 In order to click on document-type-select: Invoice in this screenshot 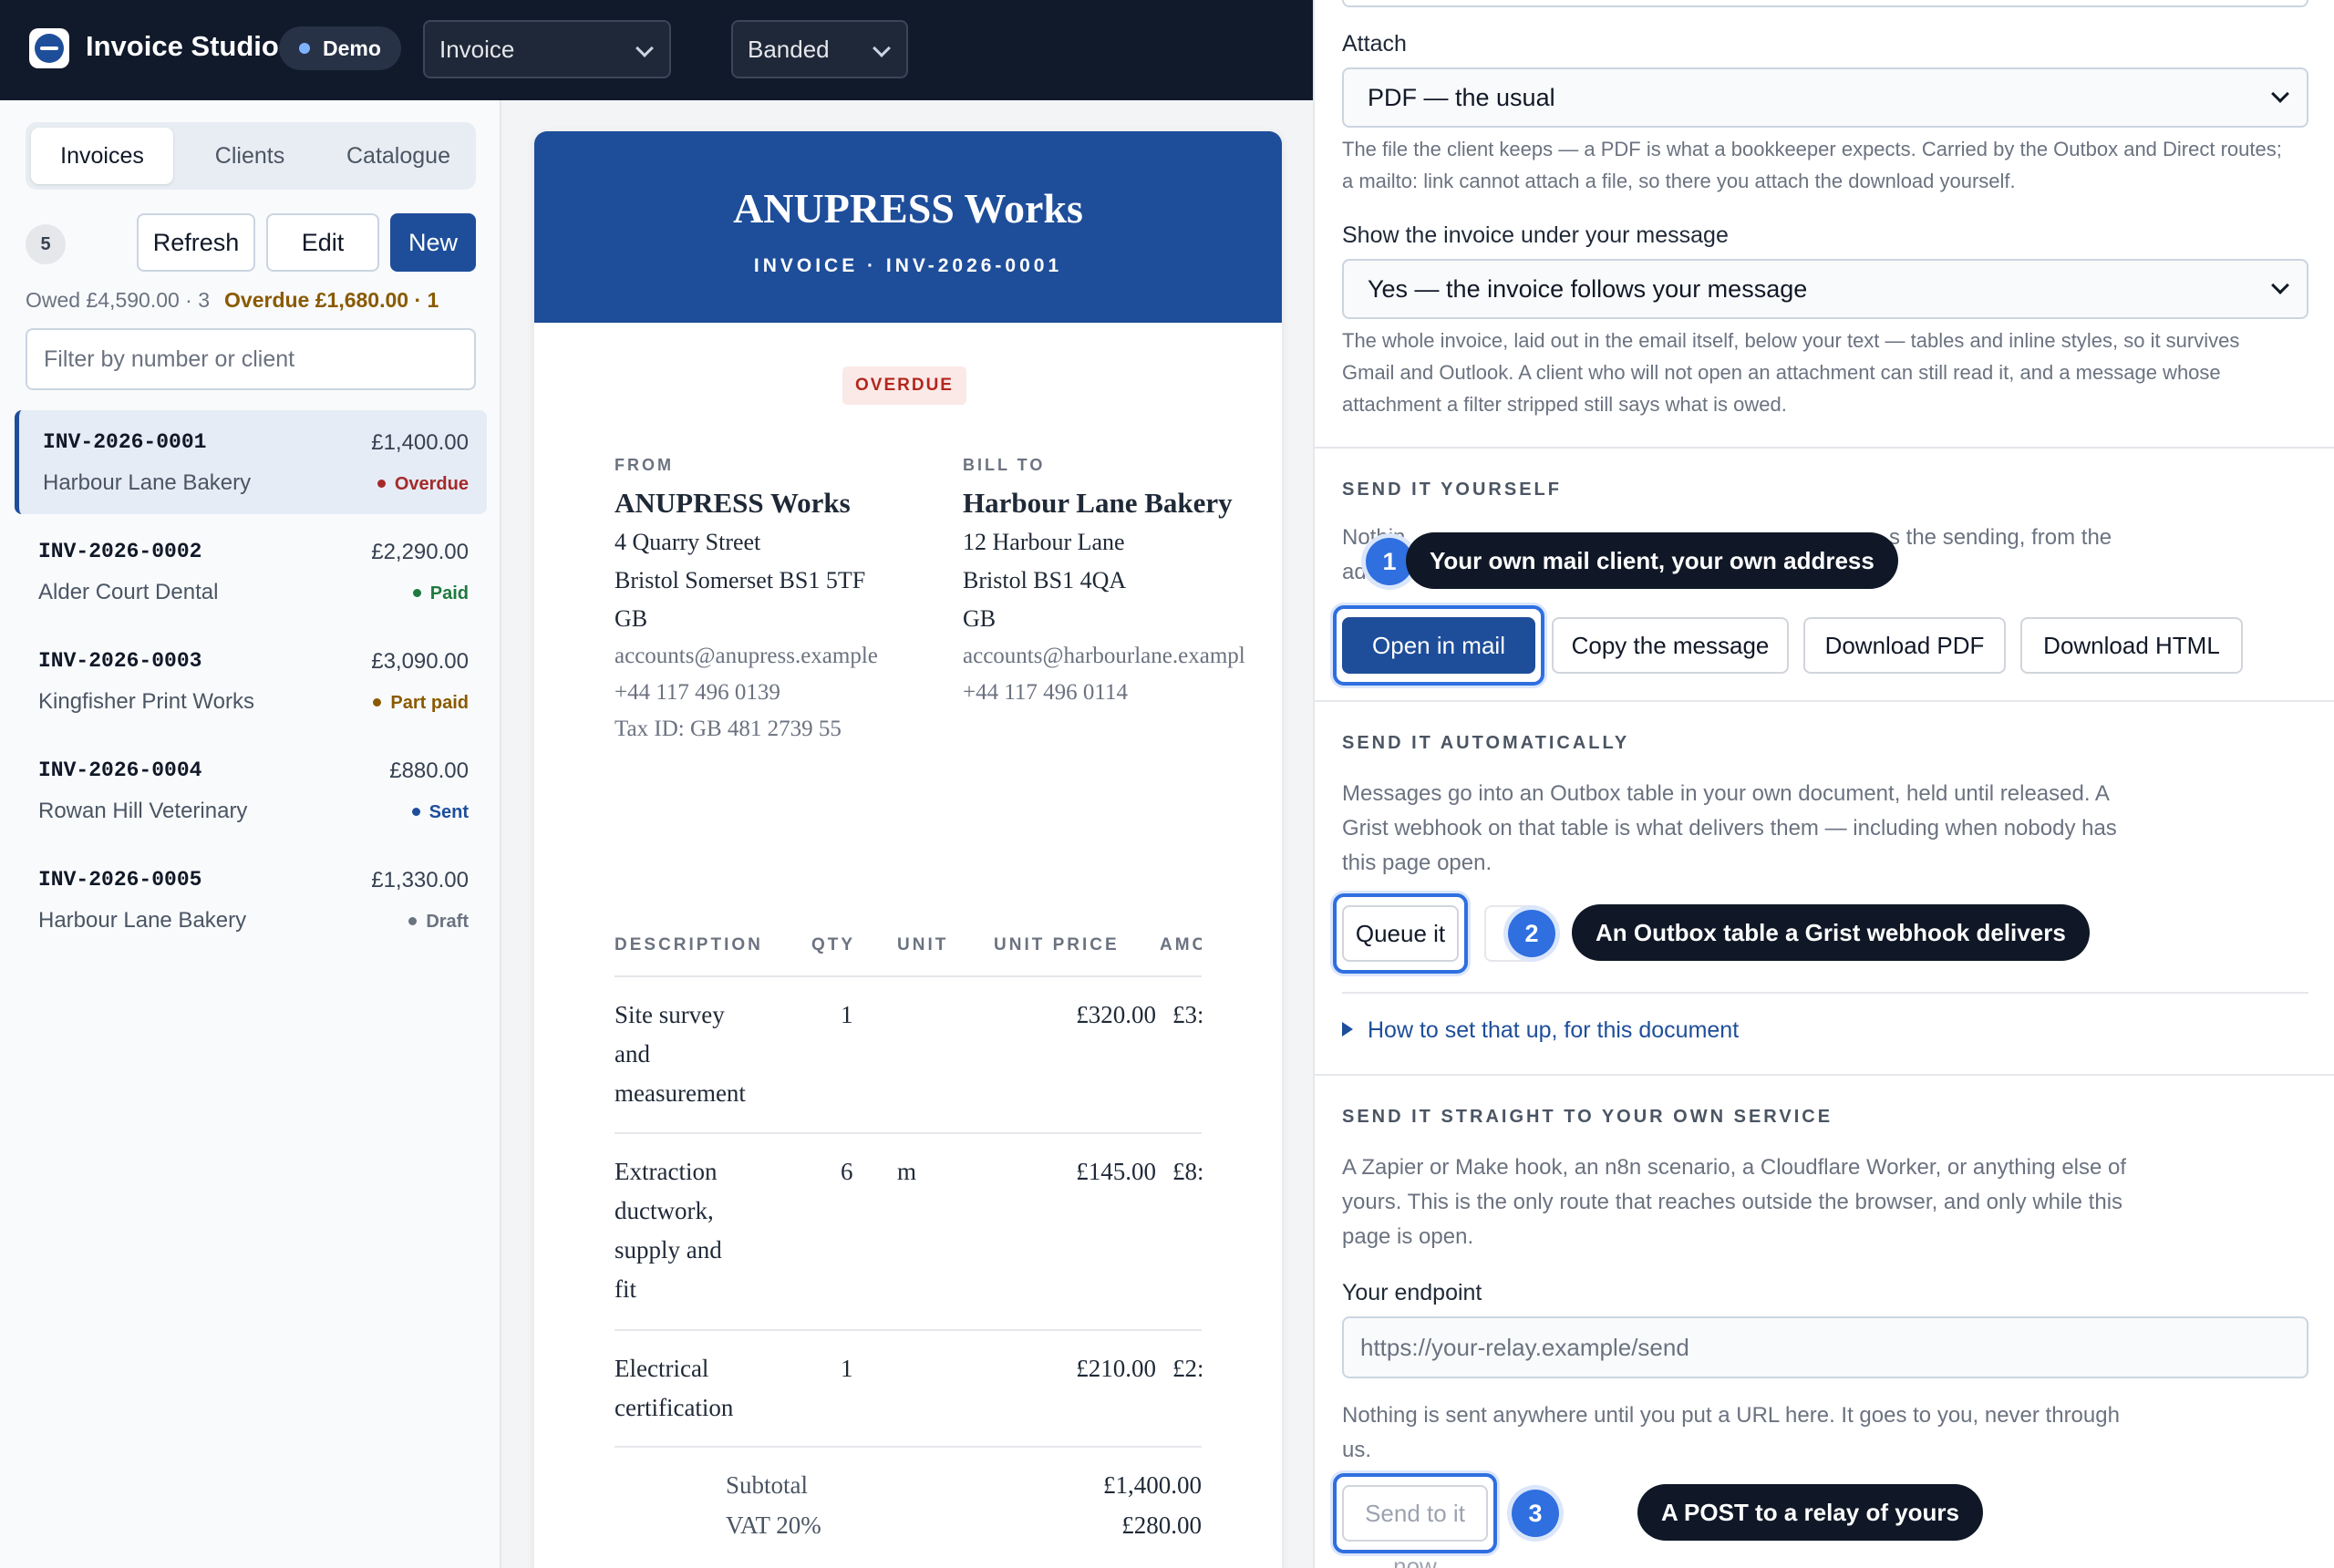, I will do `click(547, 49)`.